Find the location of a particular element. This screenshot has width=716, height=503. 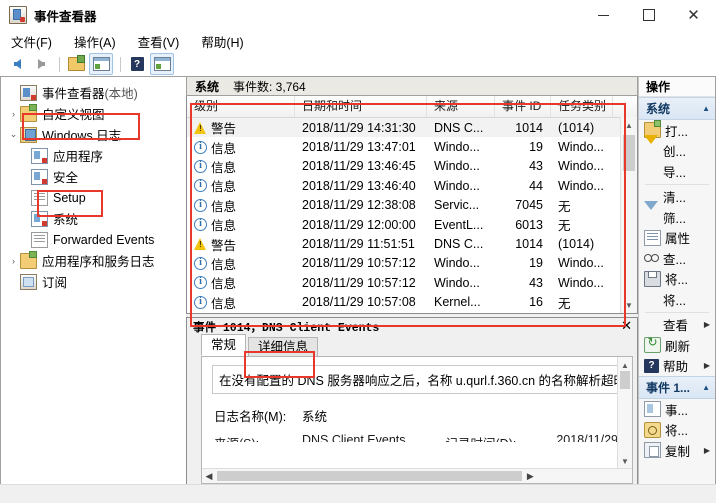

sidebar-item-custom-views: › 自定义视图 is located at coordinates (93, 113).